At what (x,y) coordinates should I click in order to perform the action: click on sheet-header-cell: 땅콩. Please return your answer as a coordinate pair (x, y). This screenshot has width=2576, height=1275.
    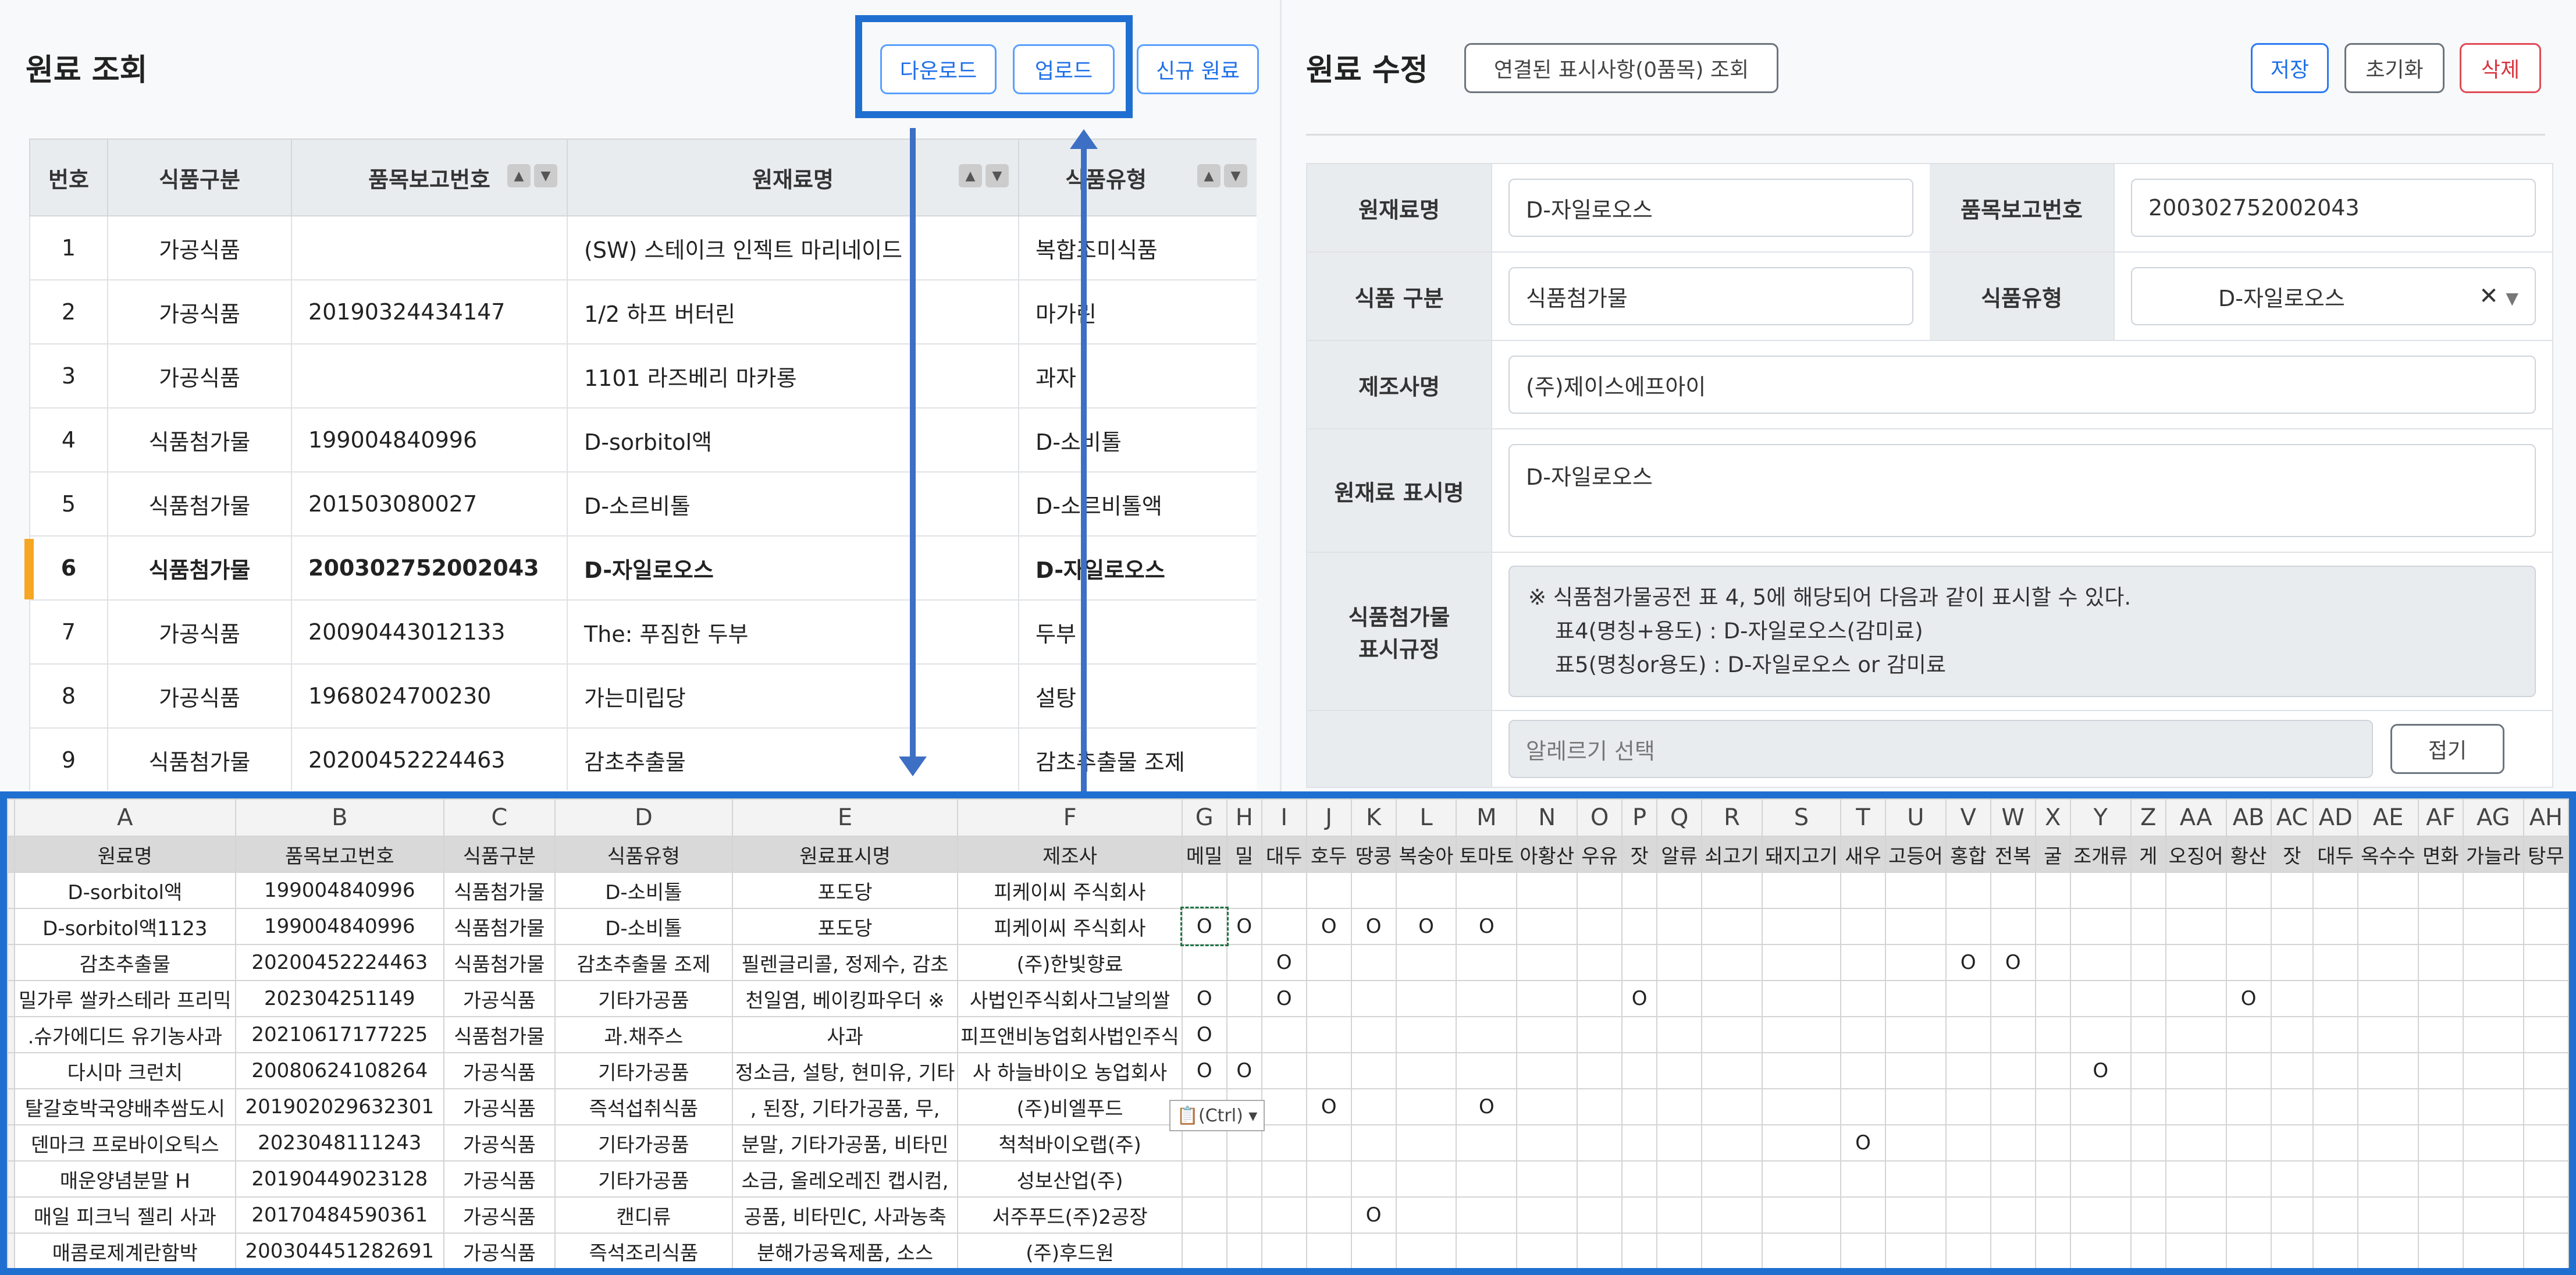
    Looking at the image, I should click on (1373, 855).